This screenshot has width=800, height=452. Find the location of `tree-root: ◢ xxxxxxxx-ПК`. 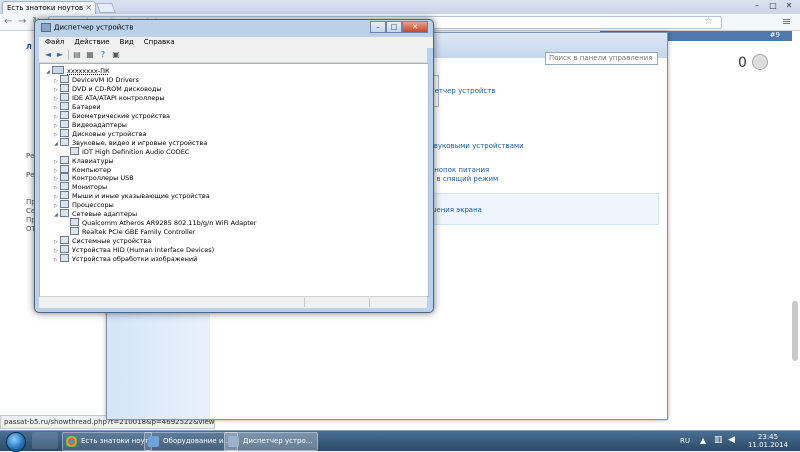

tree-root: ◢ xxxxxxxx-ПК is located at coordinates (78, 70).